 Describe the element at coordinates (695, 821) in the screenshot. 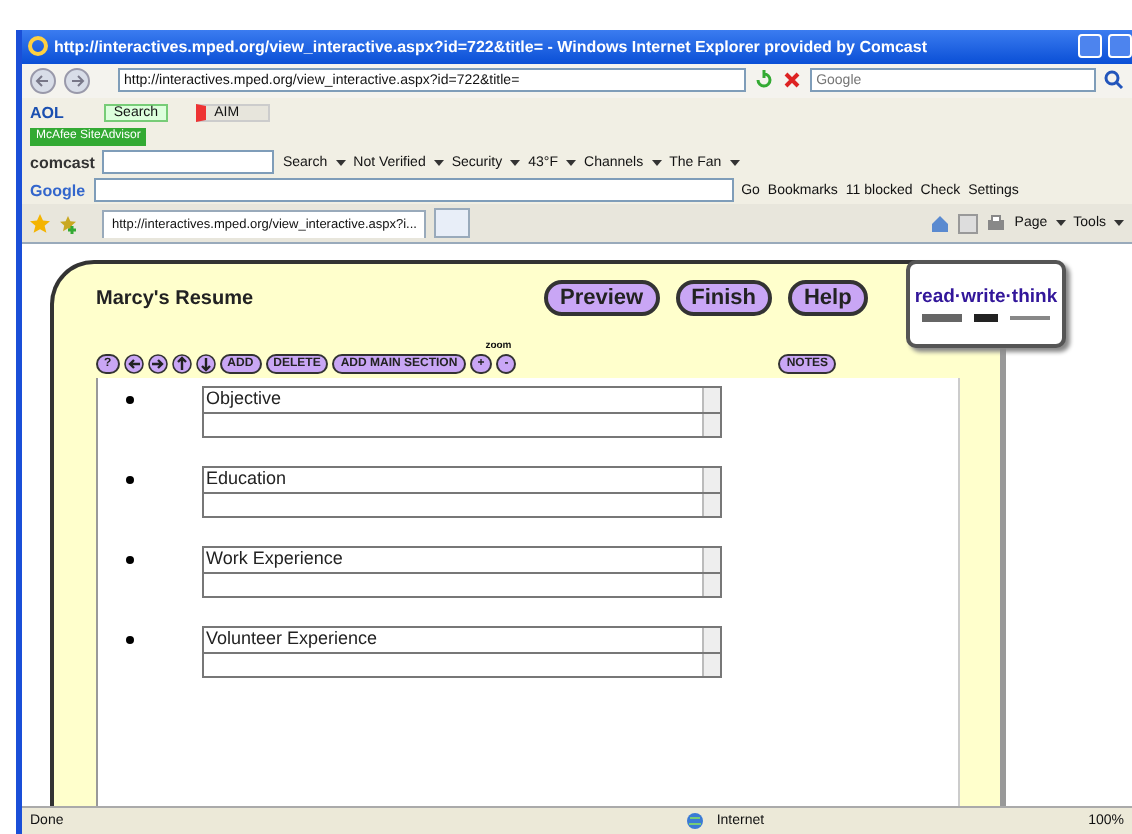

I see `globe-icon` at that location.